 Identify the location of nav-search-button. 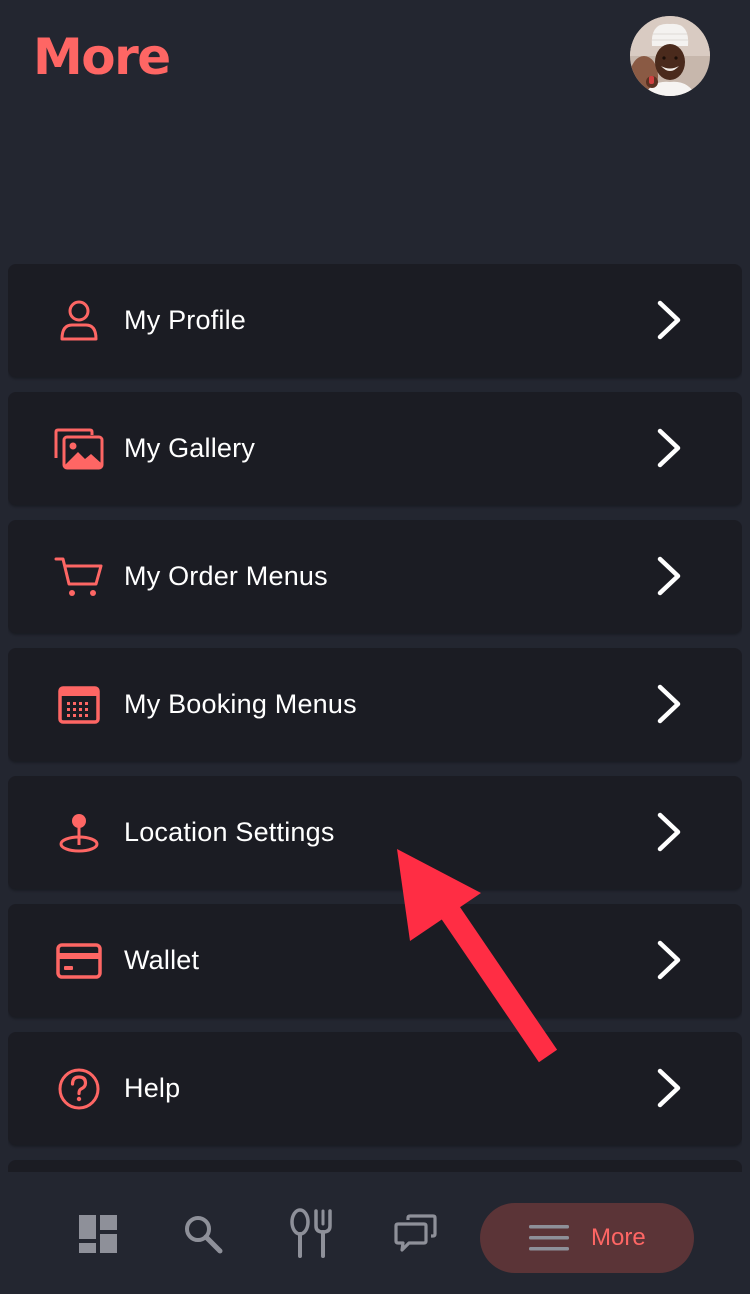
(203, 1234).